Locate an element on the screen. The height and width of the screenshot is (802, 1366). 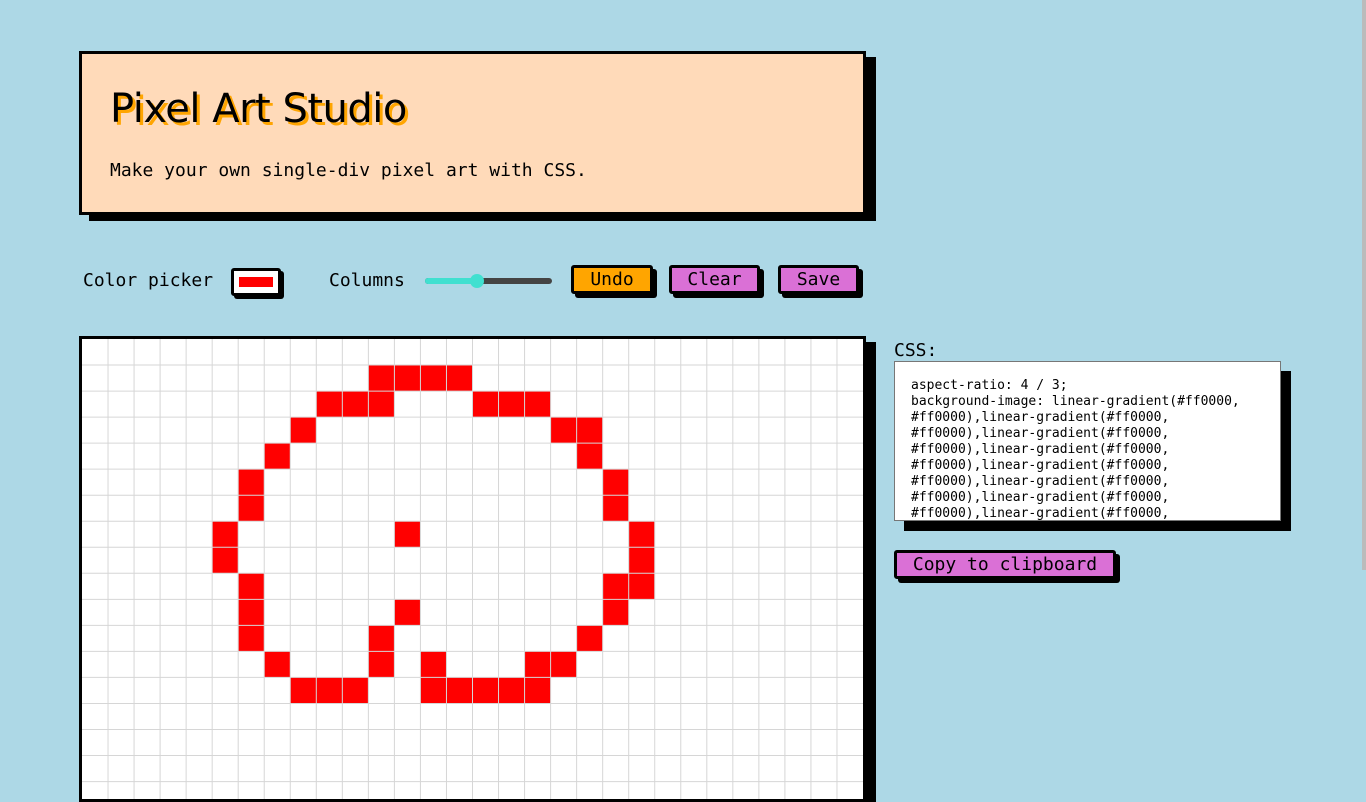
page-title: Pixel Art Studio is located at coordinates (258, 109).